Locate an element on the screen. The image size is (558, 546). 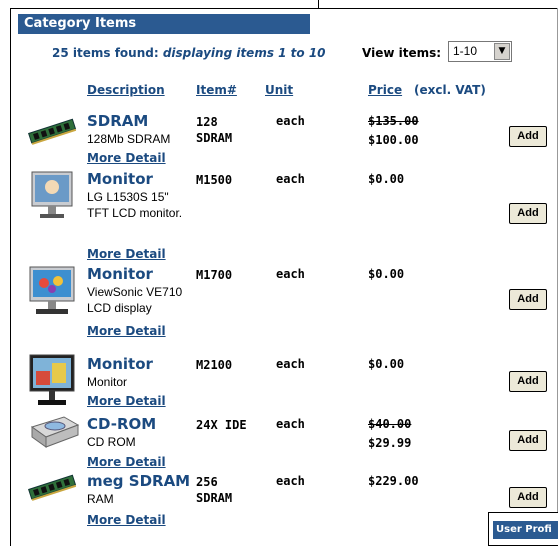
category-items-header: Category Items is located at coordinates (164, 24).